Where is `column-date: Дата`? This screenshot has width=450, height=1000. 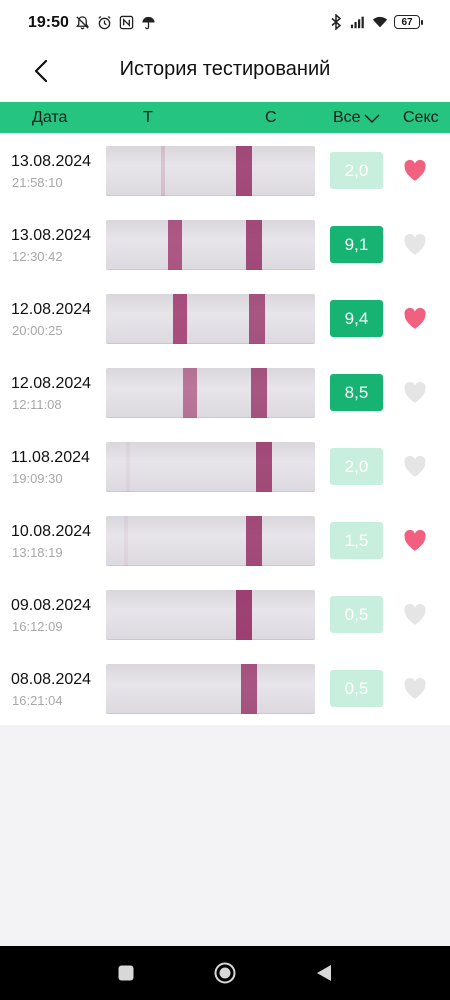
column-date: Дата is located at coordinates (49, 118).